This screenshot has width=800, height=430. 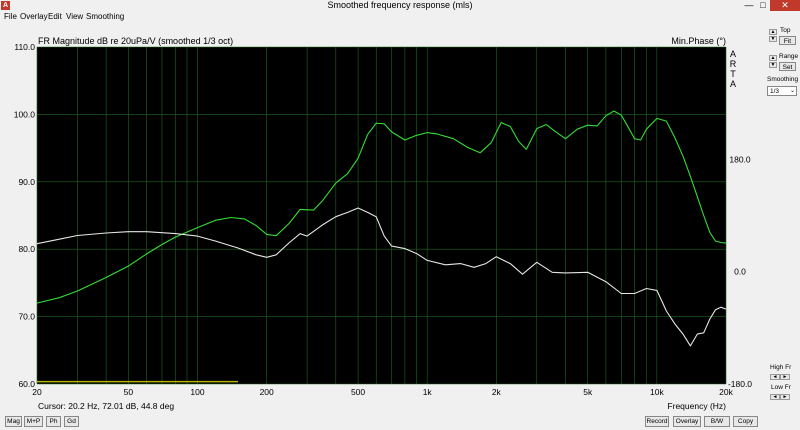 What do you see at coordinates (749, 5) in the screenshot?
I see `minimize-button: —` at bounding box center [749, 5].